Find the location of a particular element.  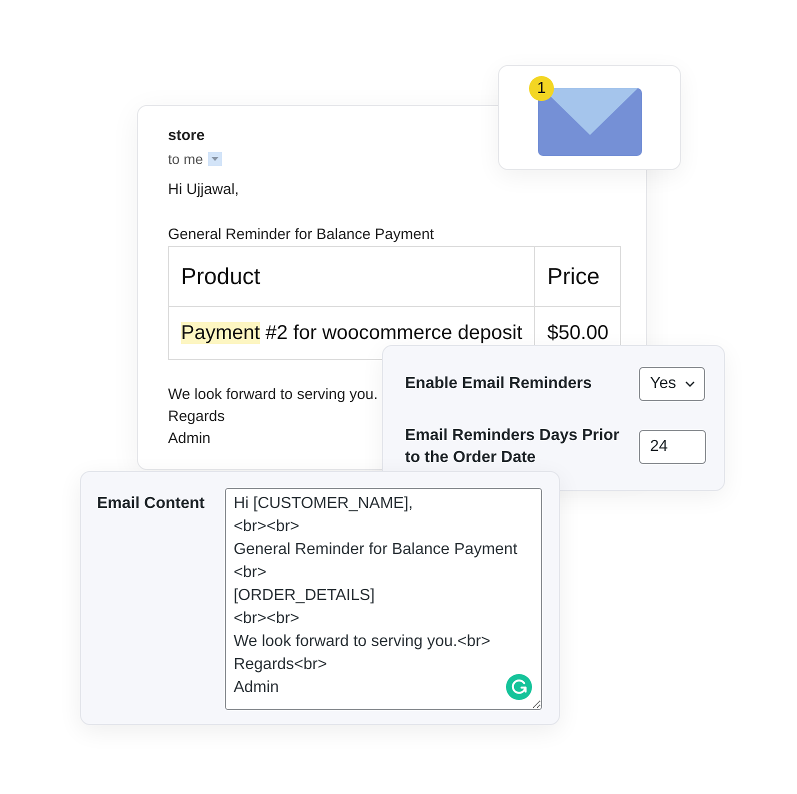

email-content-field: Hi [CUSTOMER_NAME], <br><br> General Reminder for Balance Payment <br> [ORDER_DETAILS] <br><br> We look forward to serving you.<br> Regards<br> Admin is located at coordinates (383, 599).